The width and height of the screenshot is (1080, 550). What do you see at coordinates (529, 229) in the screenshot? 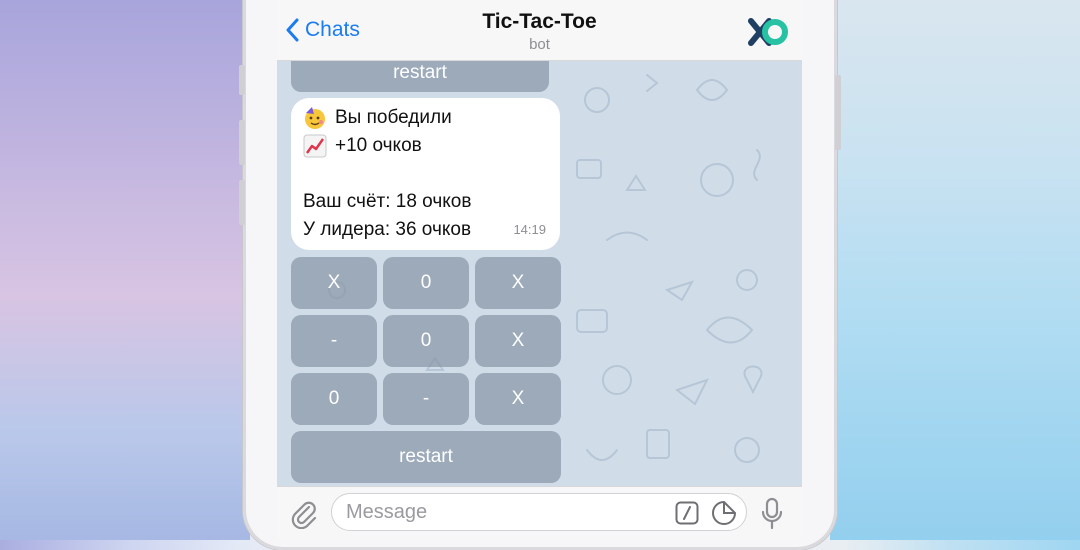
I see `message-timestamp: 14:19` at bounding box center [529, 229].